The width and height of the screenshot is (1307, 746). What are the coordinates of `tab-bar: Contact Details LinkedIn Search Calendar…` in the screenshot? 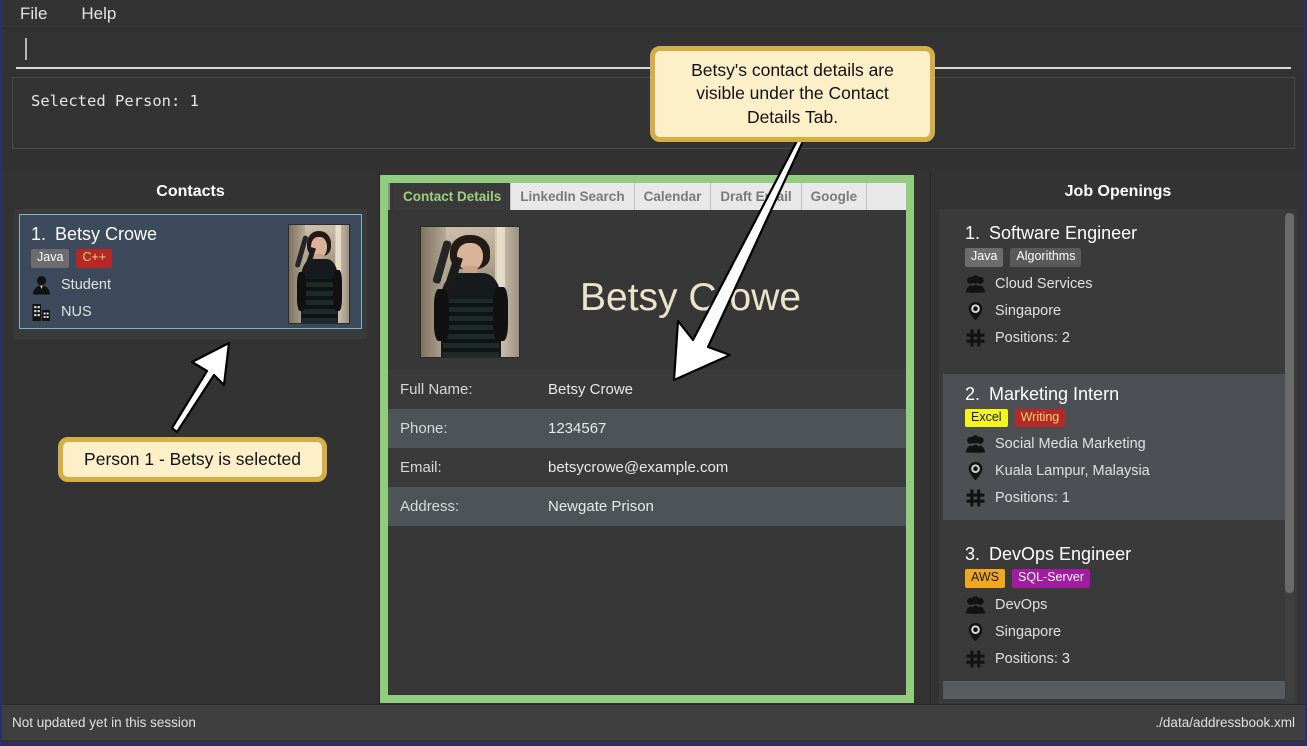 It's located at (647, 196).